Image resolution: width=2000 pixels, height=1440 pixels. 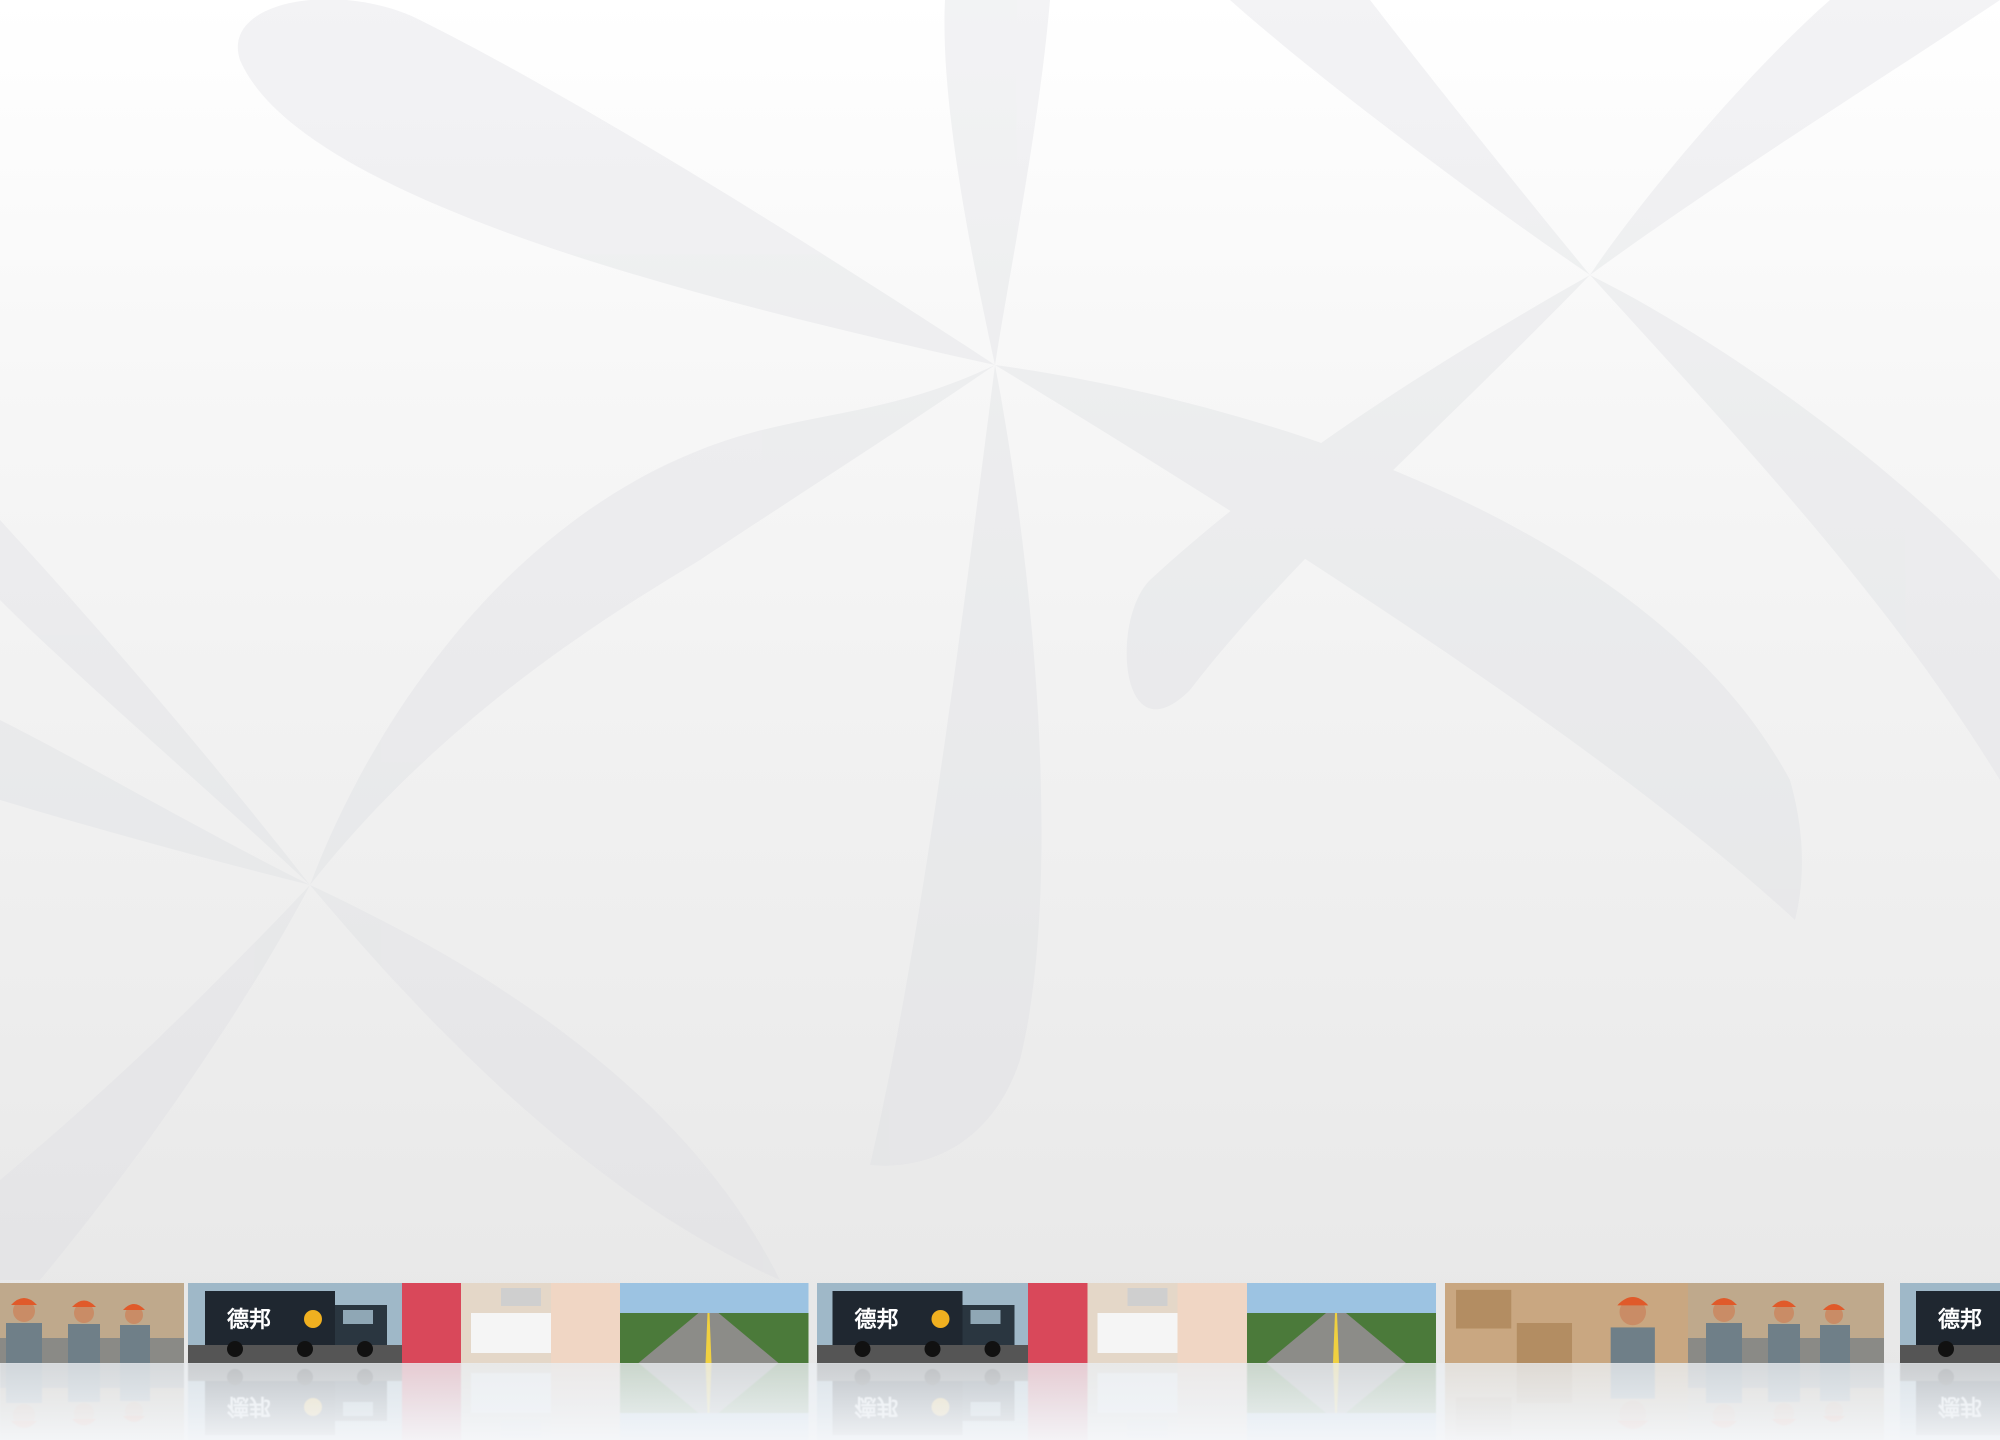 I want to click on photo-strip-tiles: 德邦 德邦 德邦, so click(x=1000, y=1323).